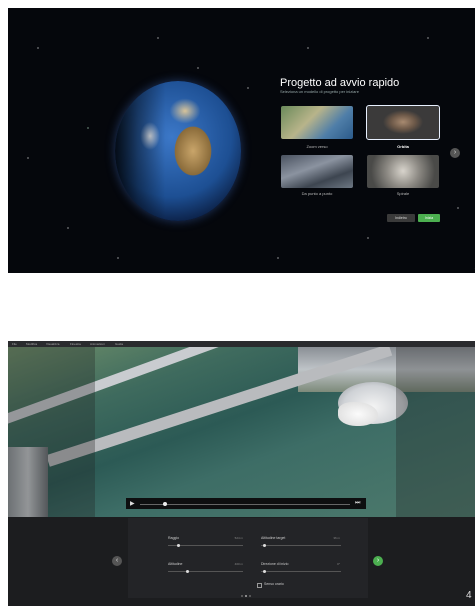  Describe the element at coordinates (317, 146) in the screenshot. I see `template-label: Zoom verso` at that location.